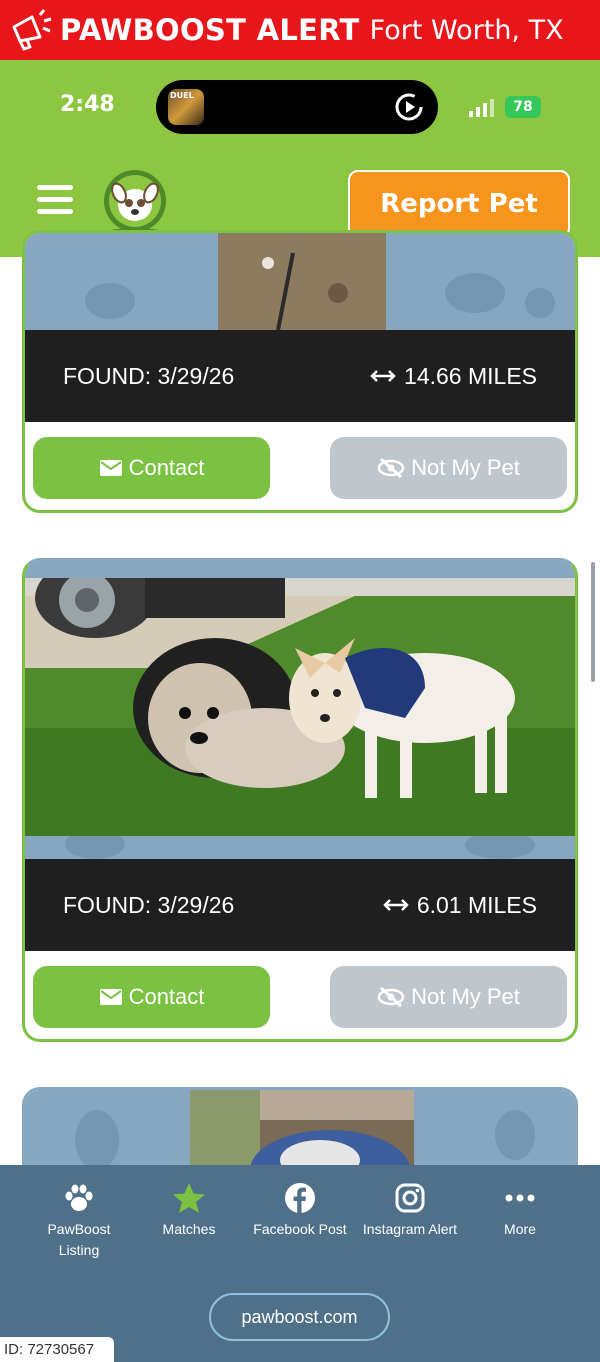  What do you see at coordinates (520, 1198) in the screenshot?
I see `more-dots-icon` at bounding box center [520, 1198].